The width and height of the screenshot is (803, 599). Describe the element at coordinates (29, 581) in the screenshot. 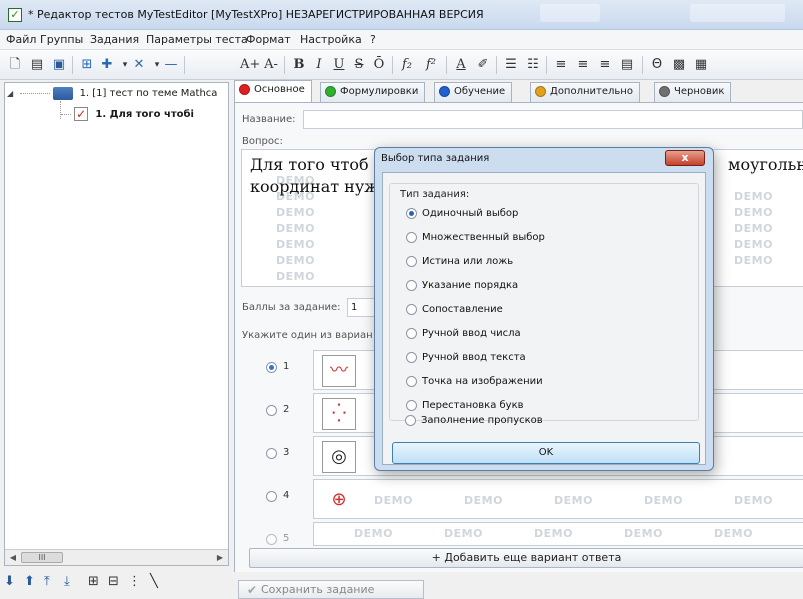

I see `move-up-icon: ⬆` at that location.